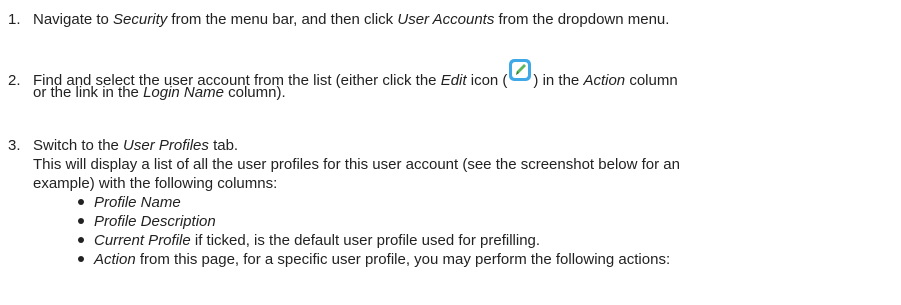 This screenshot has width=901, height=305. Describe the element at coordinates (73, 19) in the screenshot. I see `step-text: Navigate to` at that location.